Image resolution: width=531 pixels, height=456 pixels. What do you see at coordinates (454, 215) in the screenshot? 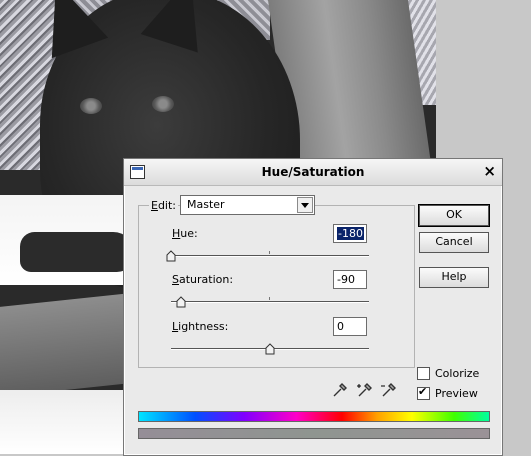
I see `ok-button: OK` at bounding box center [454, 215].